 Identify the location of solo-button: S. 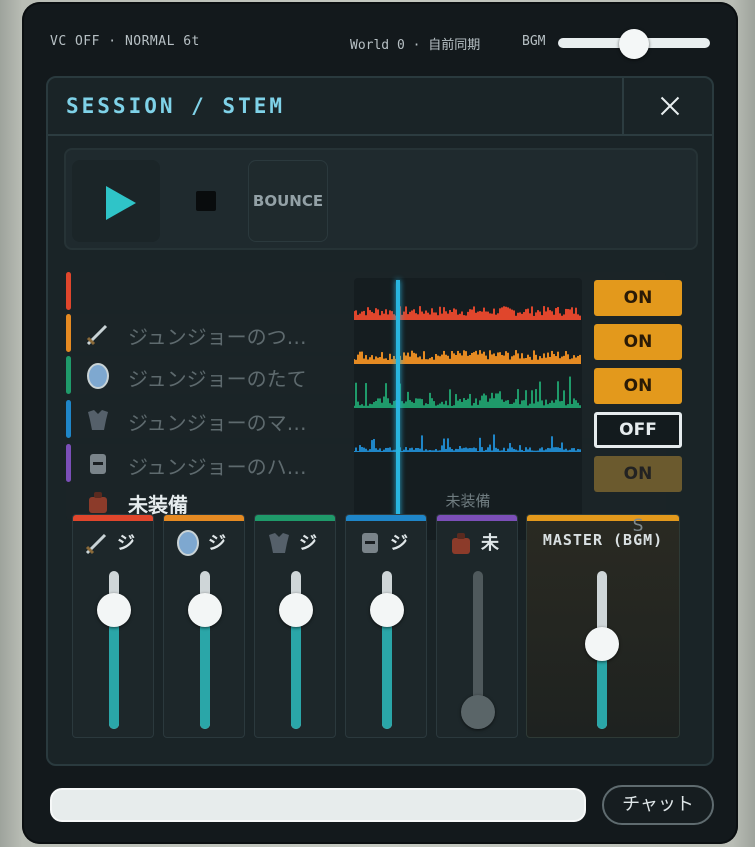
(638, 526).